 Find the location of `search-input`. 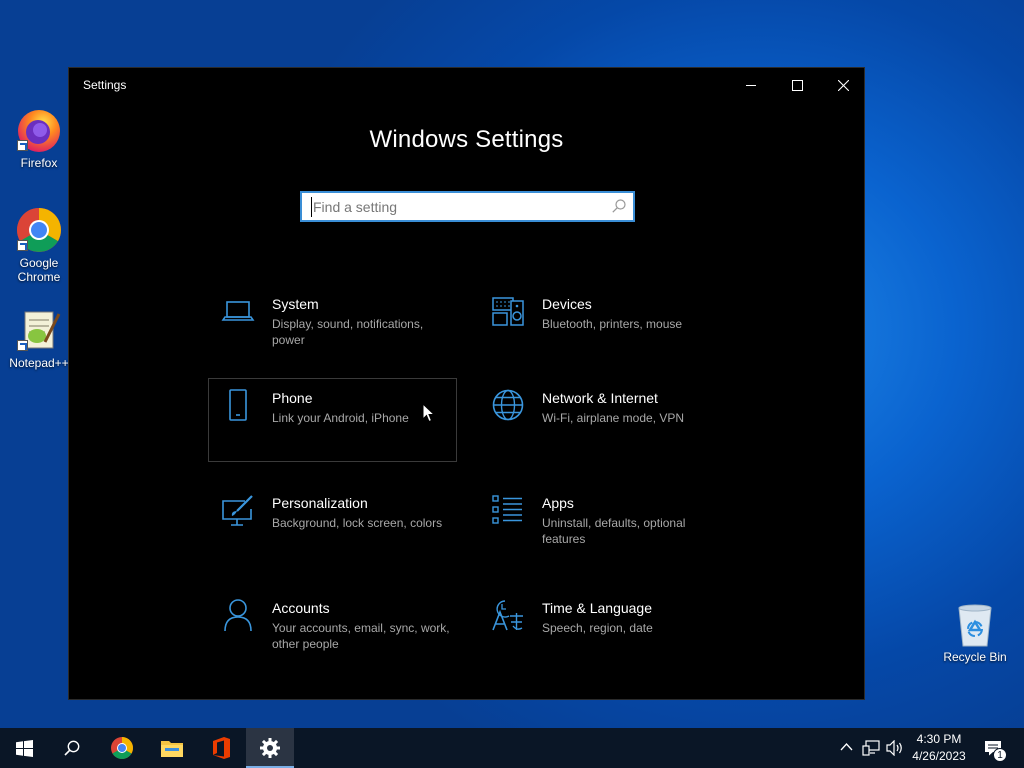

search-input is located at coordinates (456, 207).